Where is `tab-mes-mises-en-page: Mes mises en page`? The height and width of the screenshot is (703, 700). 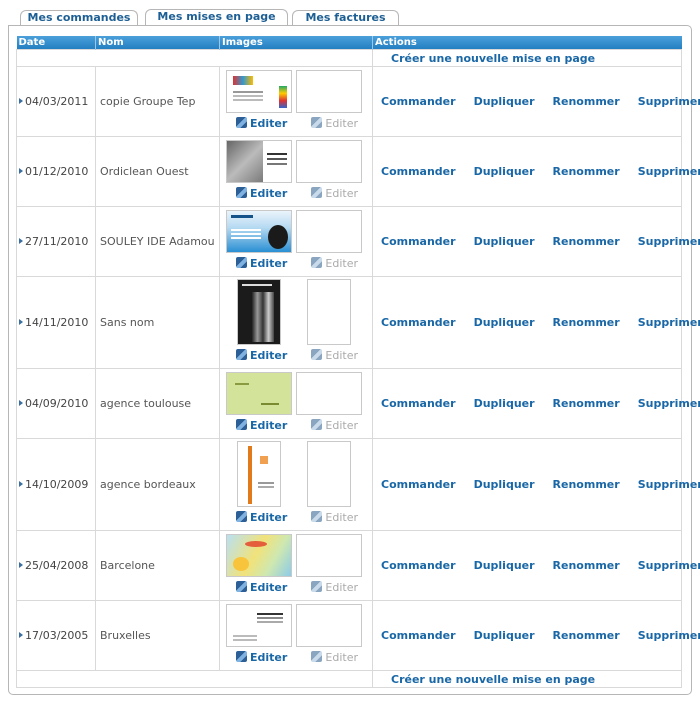
tab-mes-mises-en-page: Mes mises en page is located at coordinates (216, 17).